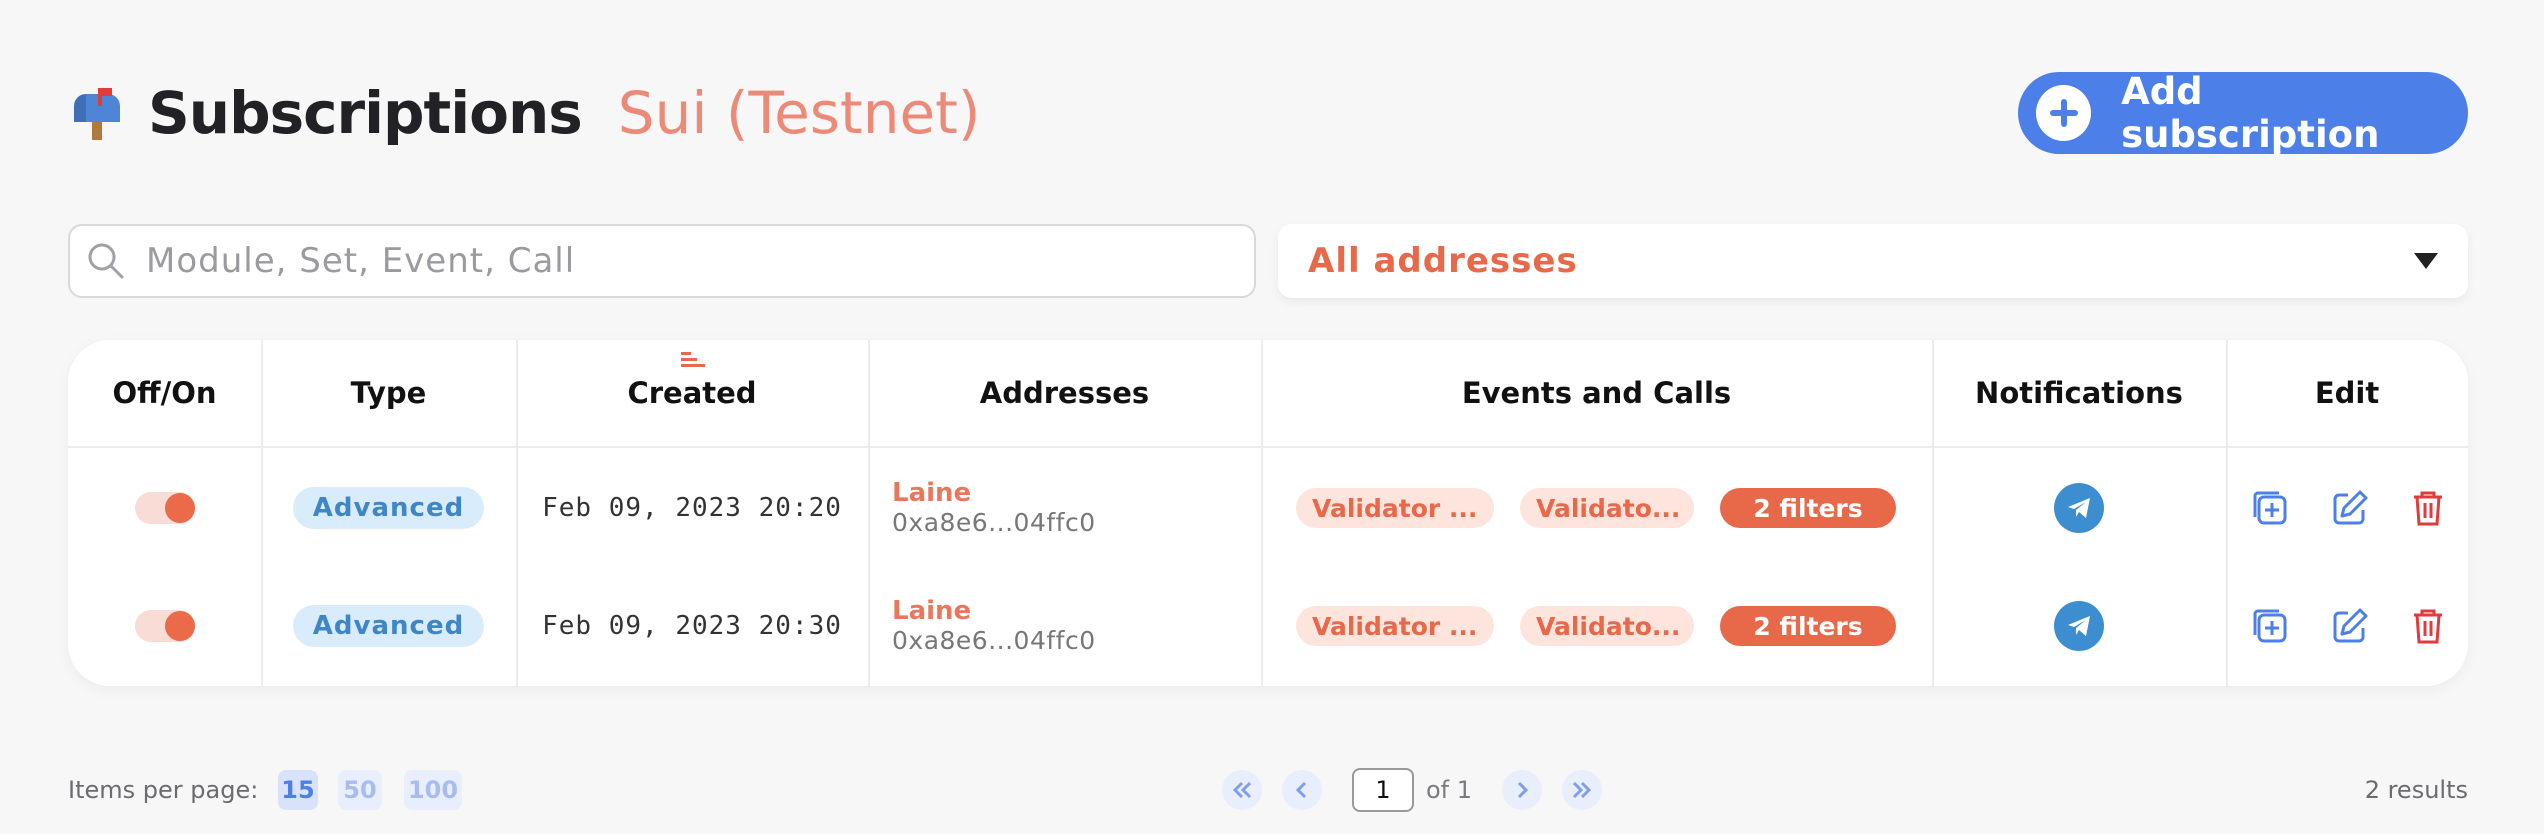 The height and width of the screenshot is (834, 2544). I want to click on plus-icon, so click(2064, 113).